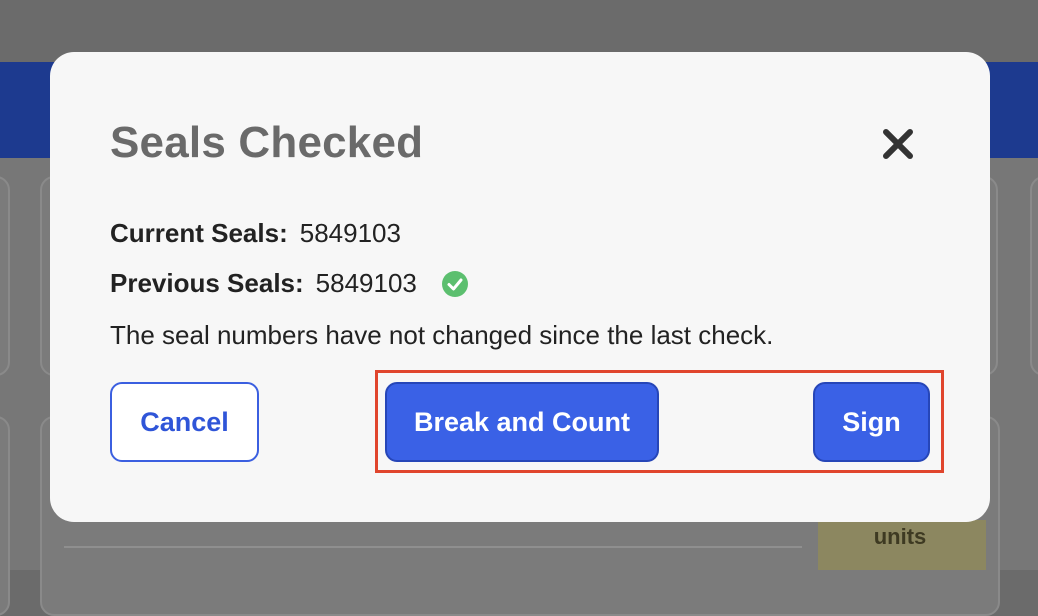 This screenshot has height=616, width=1038. I want to click on current-seals-value: 5849103, so click(350, 233).